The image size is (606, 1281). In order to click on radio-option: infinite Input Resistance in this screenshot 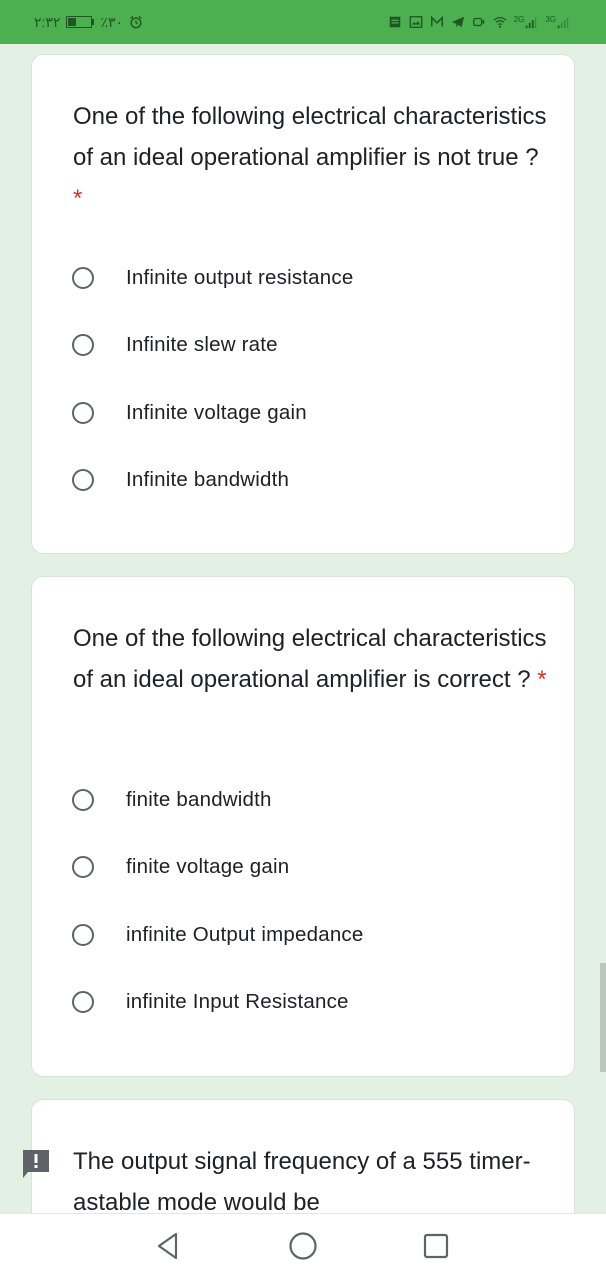, I will do `click(210, 1002)`.